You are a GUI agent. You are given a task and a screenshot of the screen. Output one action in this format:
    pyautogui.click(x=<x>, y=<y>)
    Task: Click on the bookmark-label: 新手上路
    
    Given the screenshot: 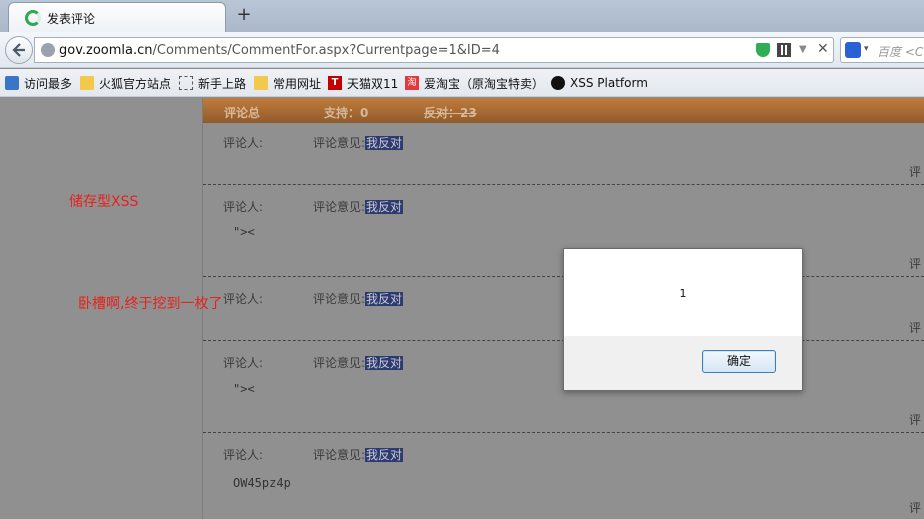 What is the action you would take?
    pyautogui.click(x=222, y=83)
    